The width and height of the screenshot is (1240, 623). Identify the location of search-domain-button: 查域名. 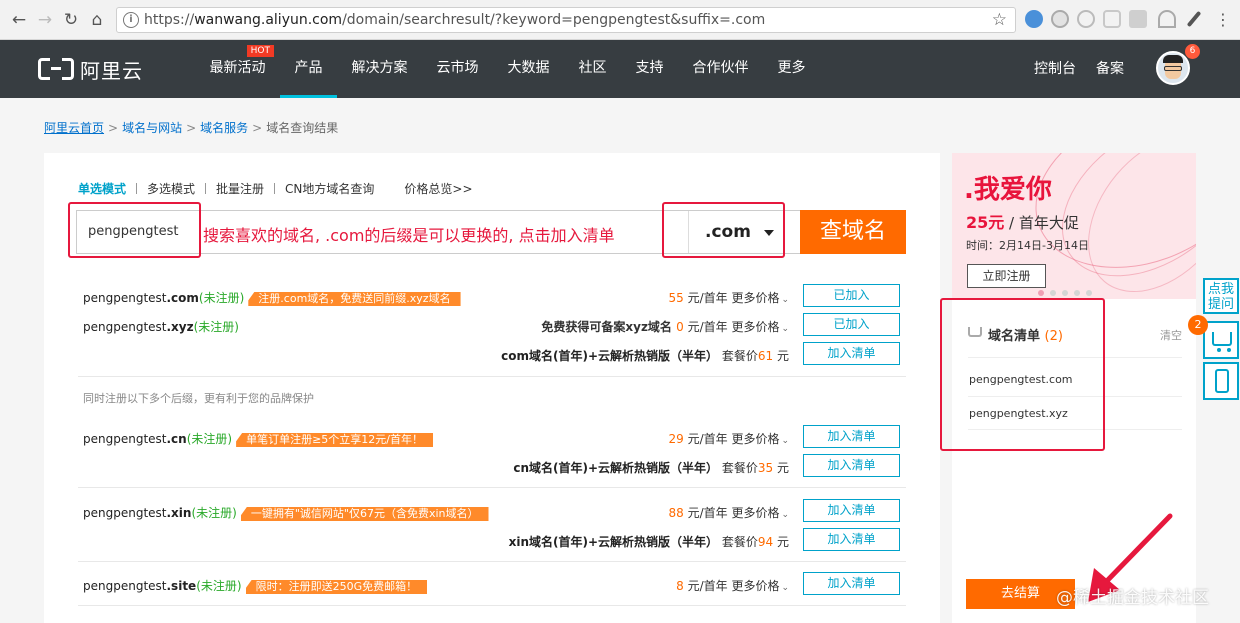
(853, 232).